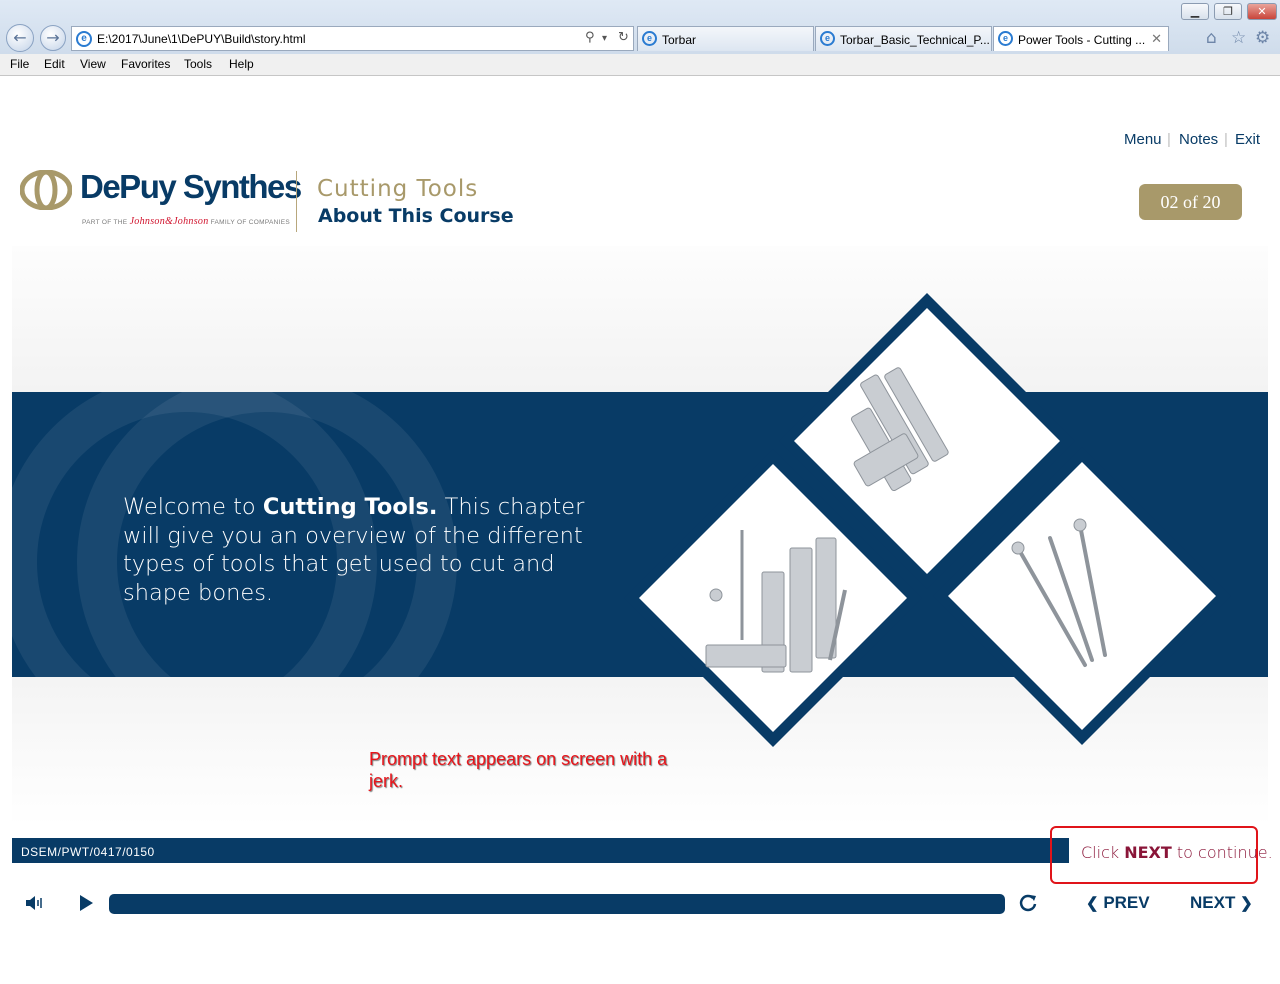  I want to click on minimize-button: ▁, so click(1195, 11).